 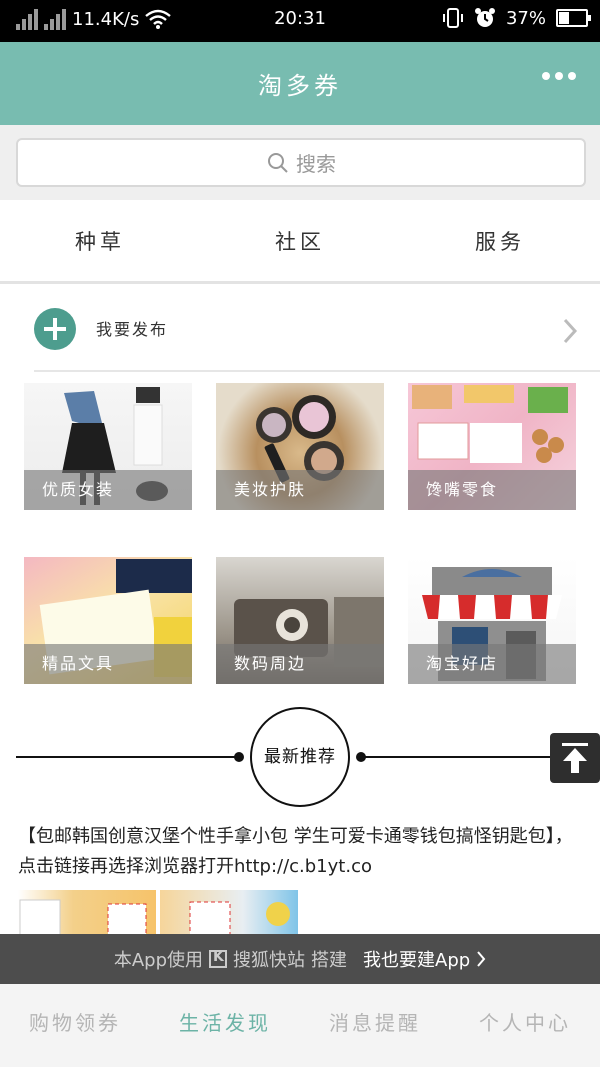 I want to click on section-line-left, so click(x=128, y=757).